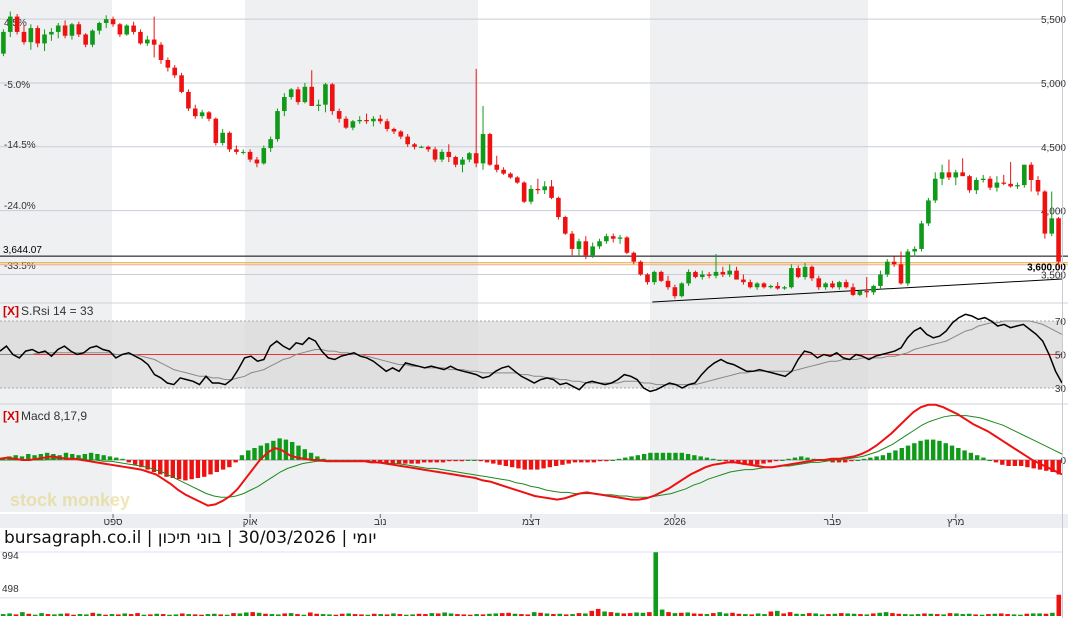 The width and height of the screenshot is (1068, 618). Describe the element at coordinates (54, 416) in the screenshot. I see `macd-label: Macd 8,17,9` at that location.